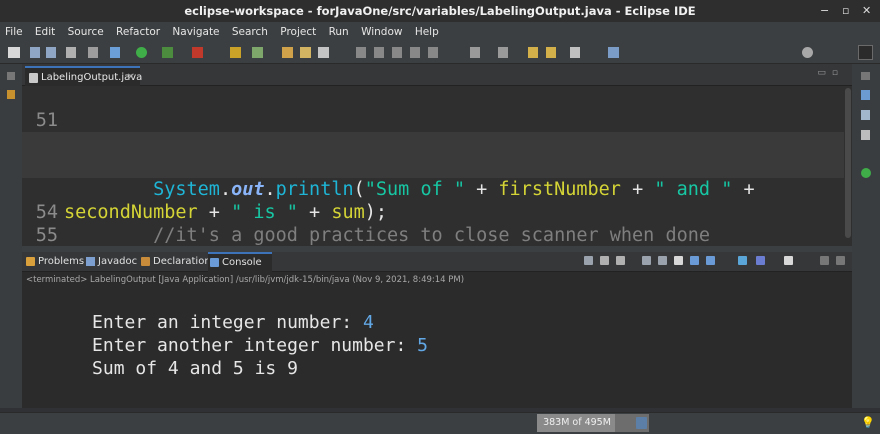 This screenshot has height=434, width=880. Describe the element at coordinates (361, 52) in the screenshot. I see `annotation-icon` at that location.